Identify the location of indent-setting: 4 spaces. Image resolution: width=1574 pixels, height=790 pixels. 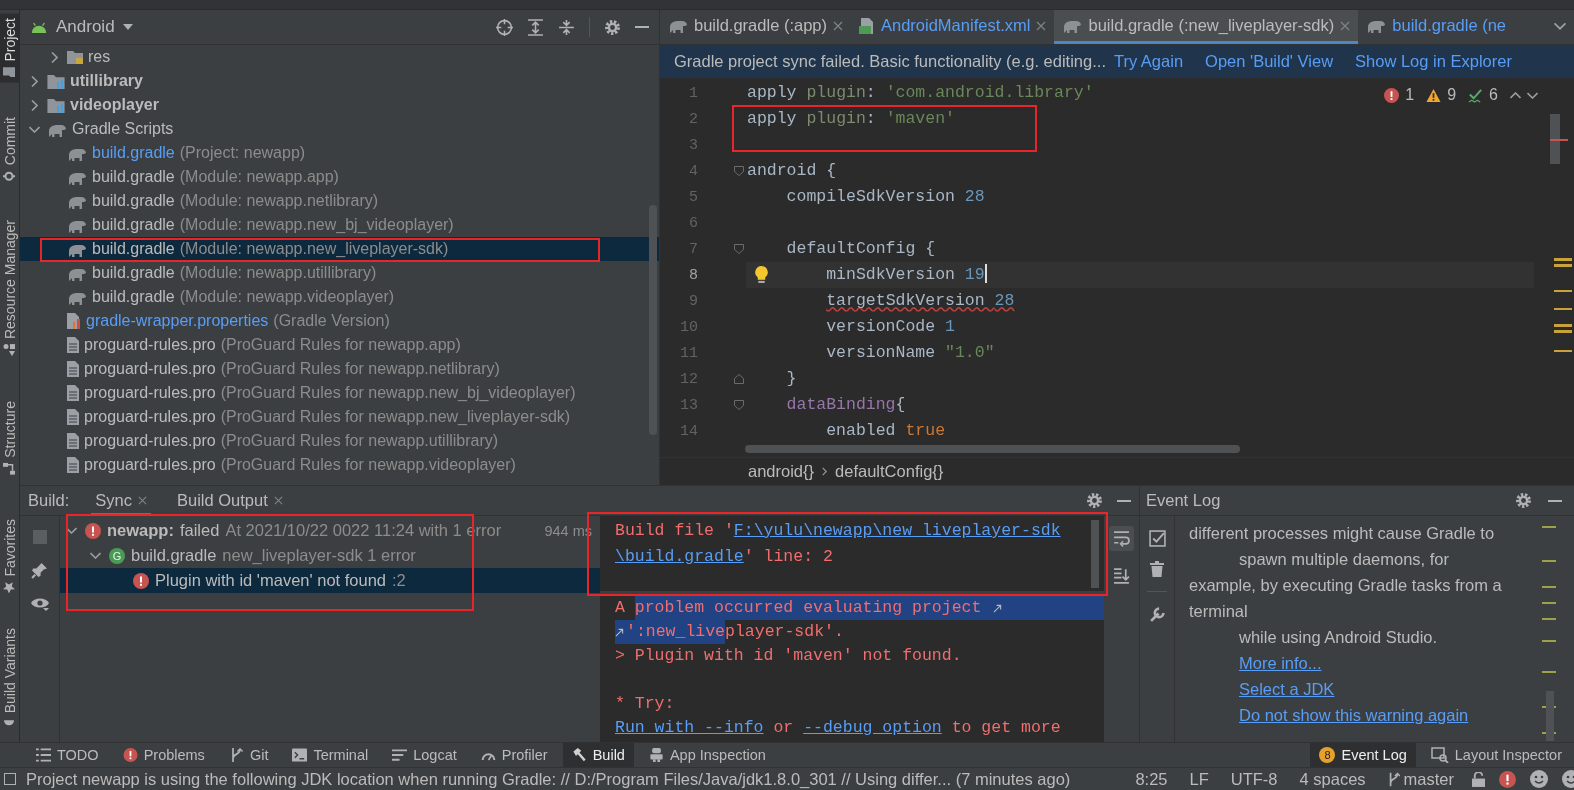
(1332, 779).